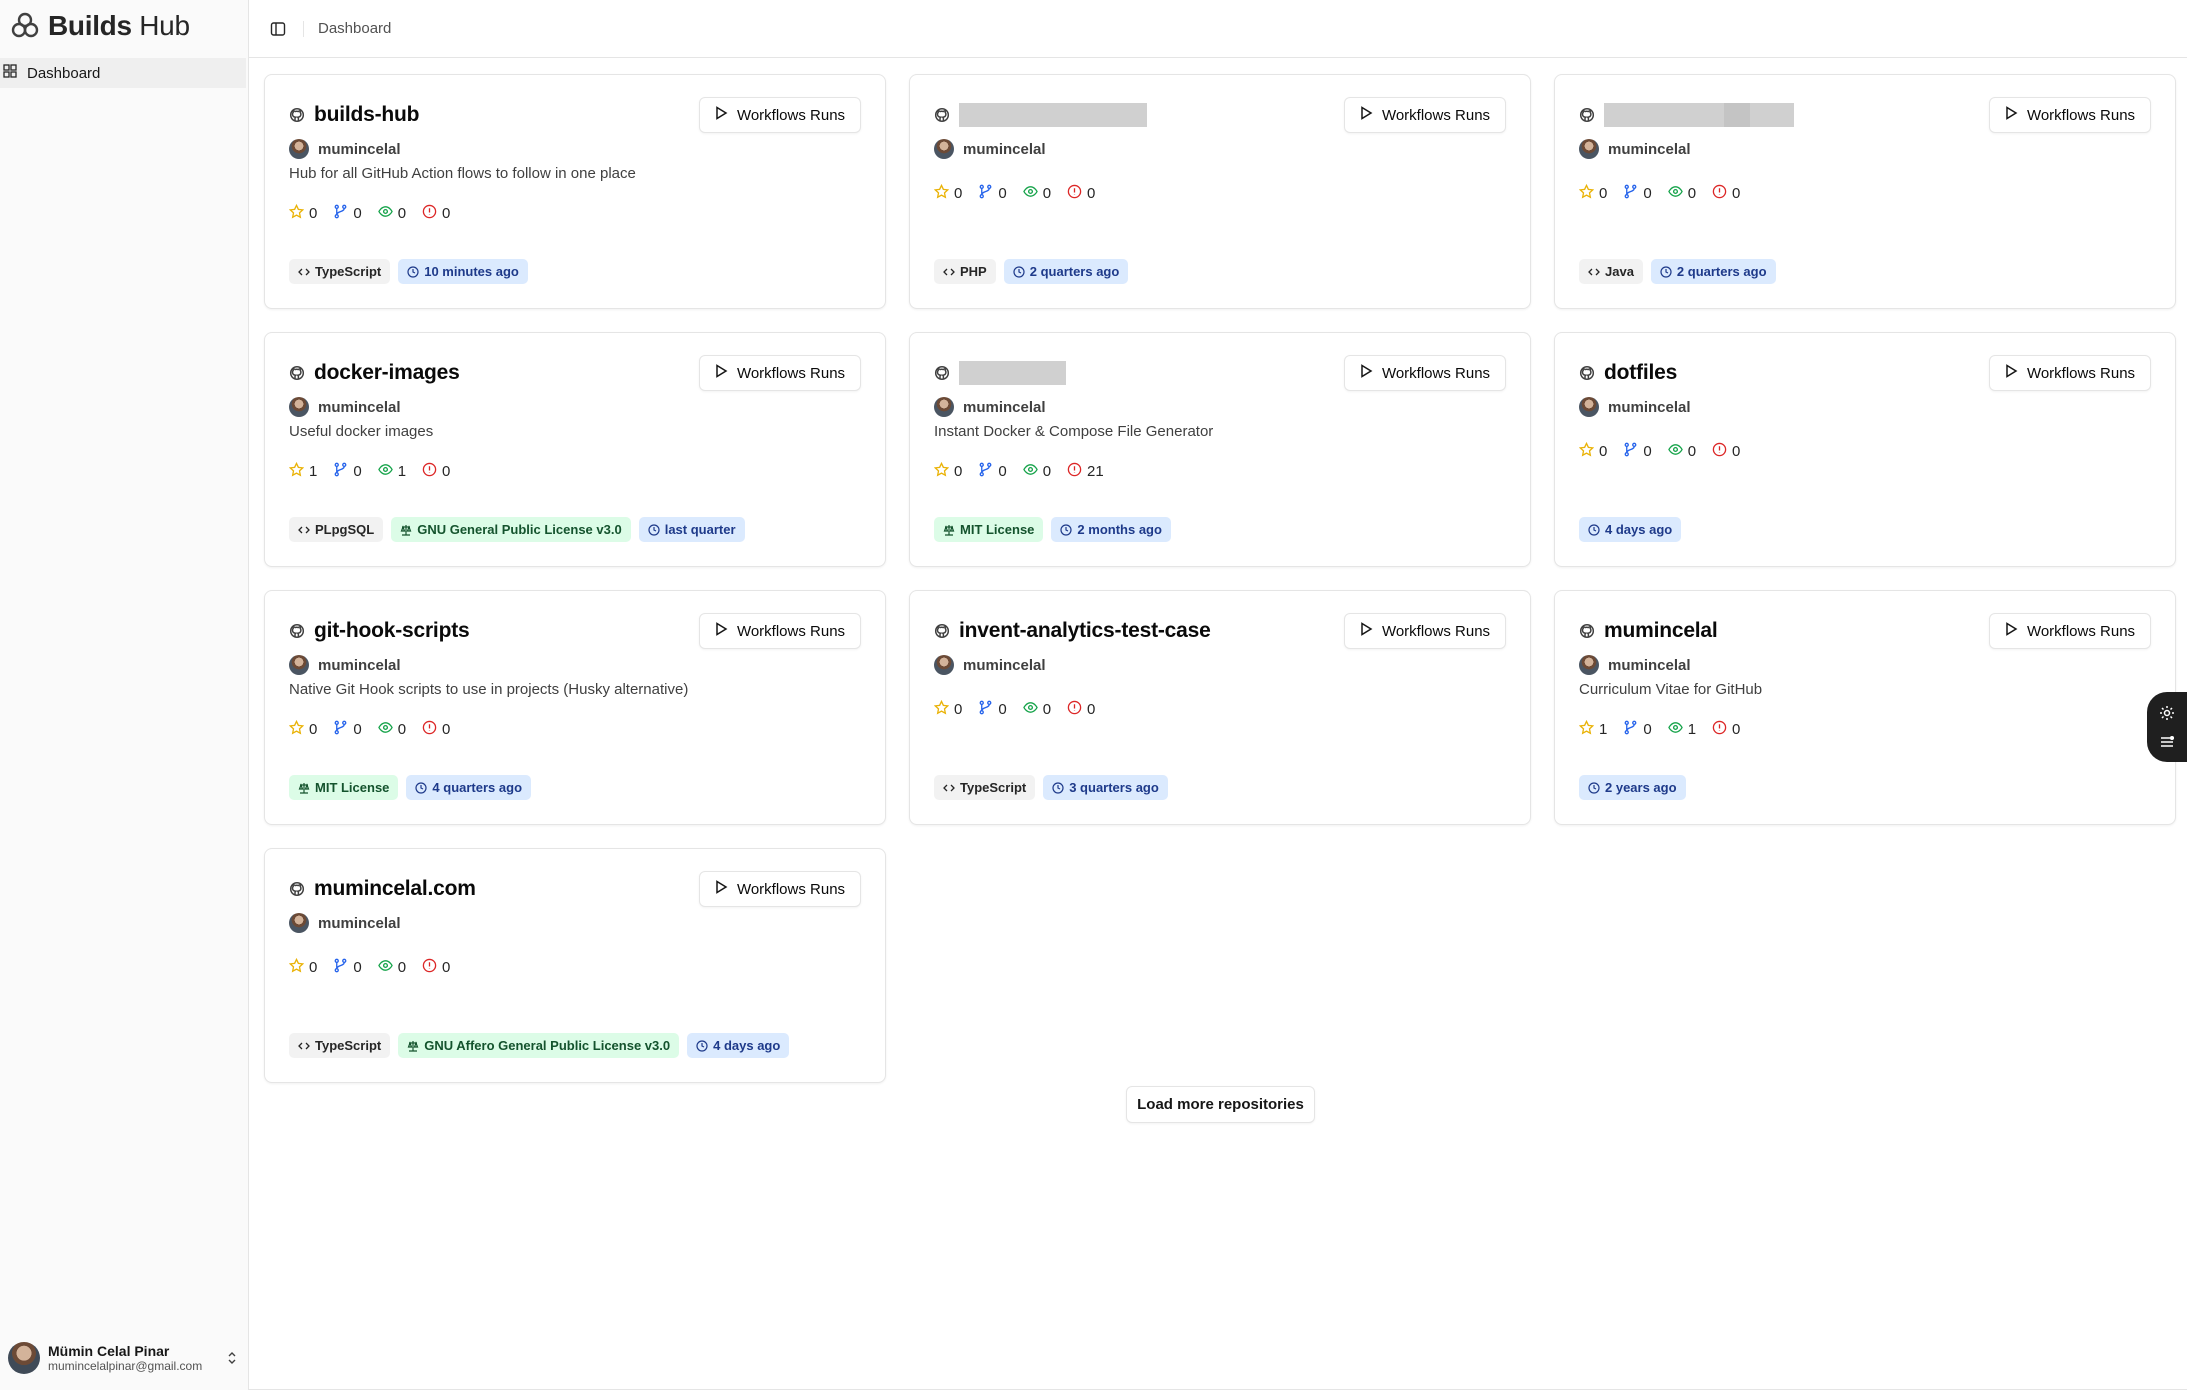  Describe the element at coordinates (506, 115) in the screenshot. I see `repo-name: builds-hub` at that location.